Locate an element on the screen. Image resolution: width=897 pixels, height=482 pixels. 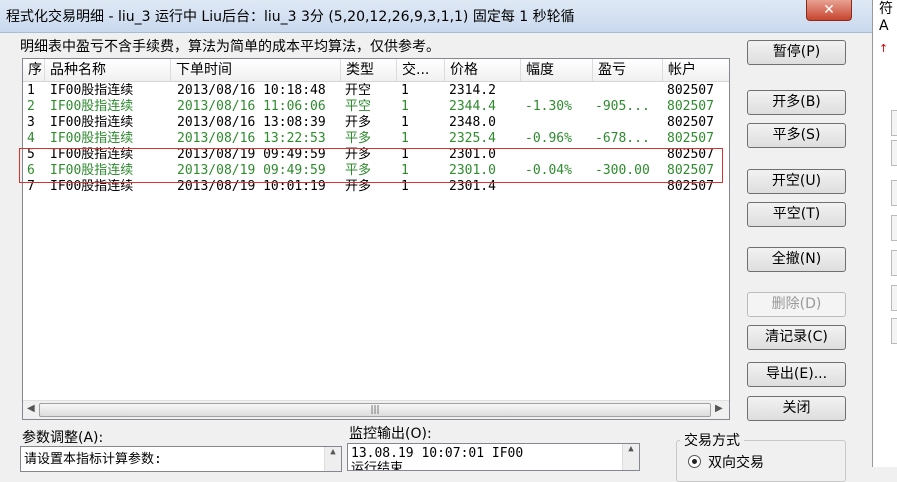
up-arrow-icon: ↑ is located at coordinates (884, 48).